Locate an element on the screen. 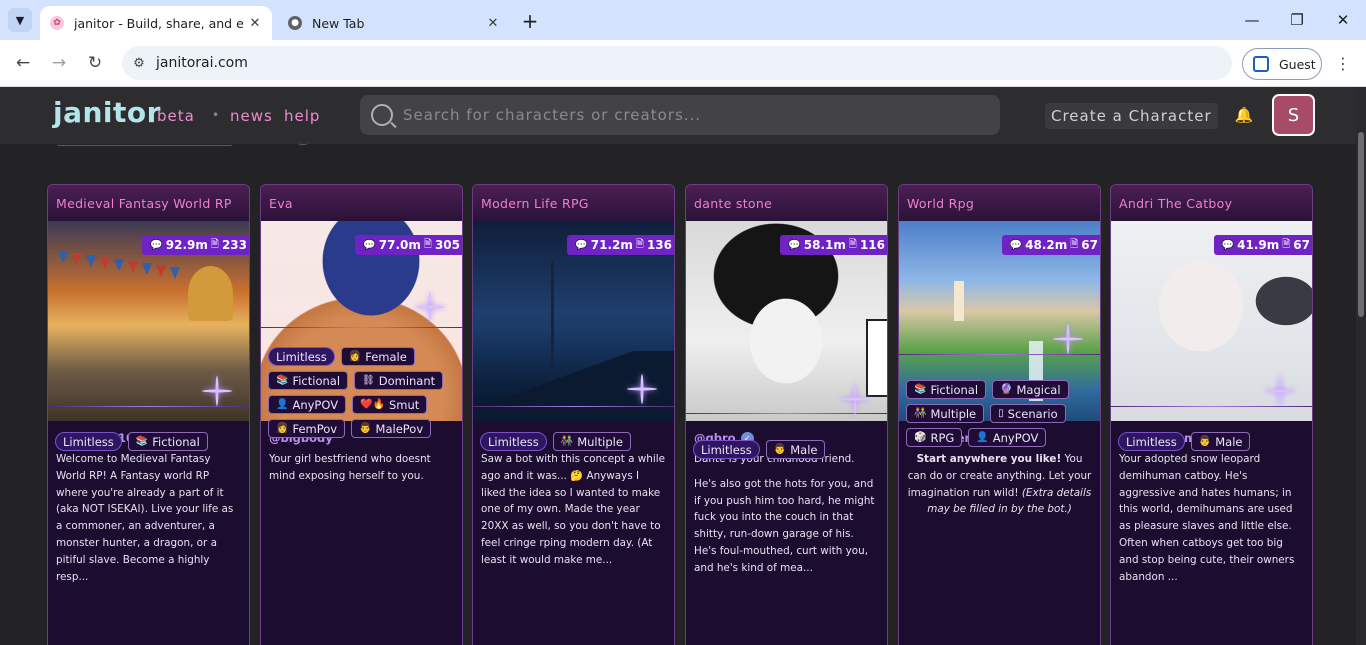  nav-news-link: news is located at coordinates (251, 116).